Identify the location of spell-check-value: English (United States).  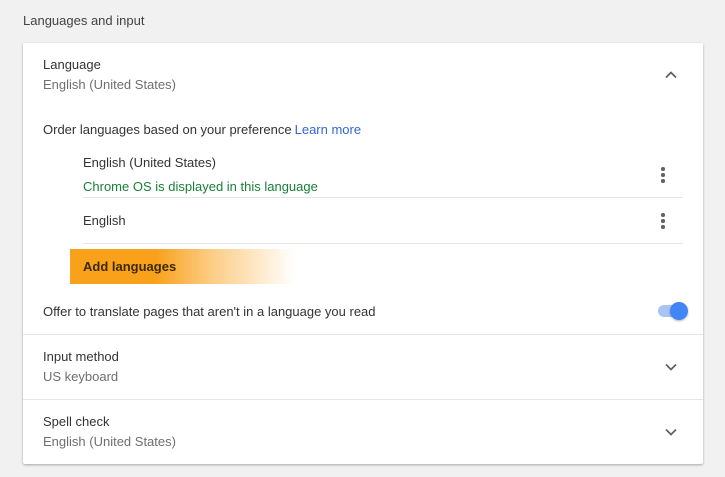
(109, 441).